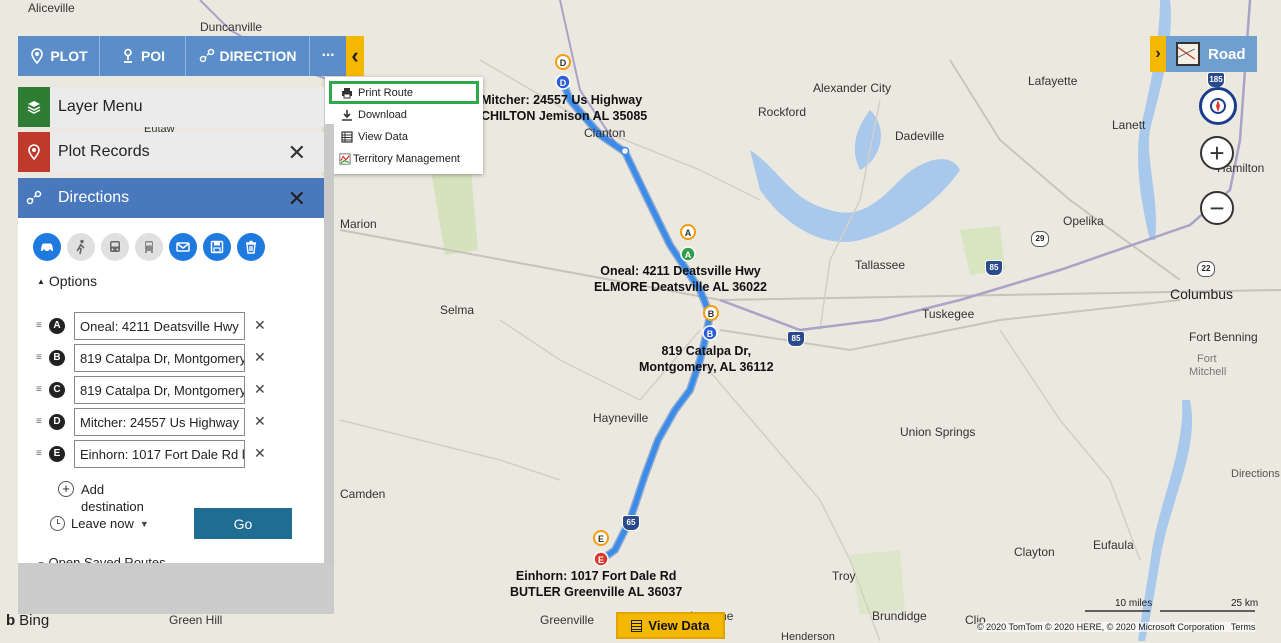  I want to click on place-label: Lanett, so click(1129, 125).